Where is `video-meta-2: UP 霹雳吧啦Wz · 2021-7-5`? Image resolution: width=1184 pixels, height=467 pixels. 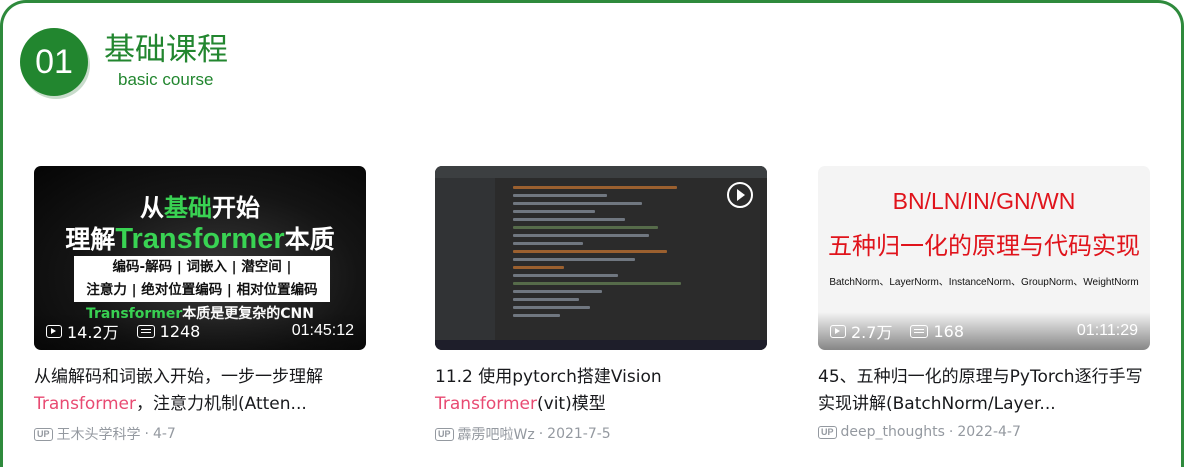 video-meta-2: UP 霹雳吧啦Wz · 2021-7-5 is located at coordinates (601, 434).